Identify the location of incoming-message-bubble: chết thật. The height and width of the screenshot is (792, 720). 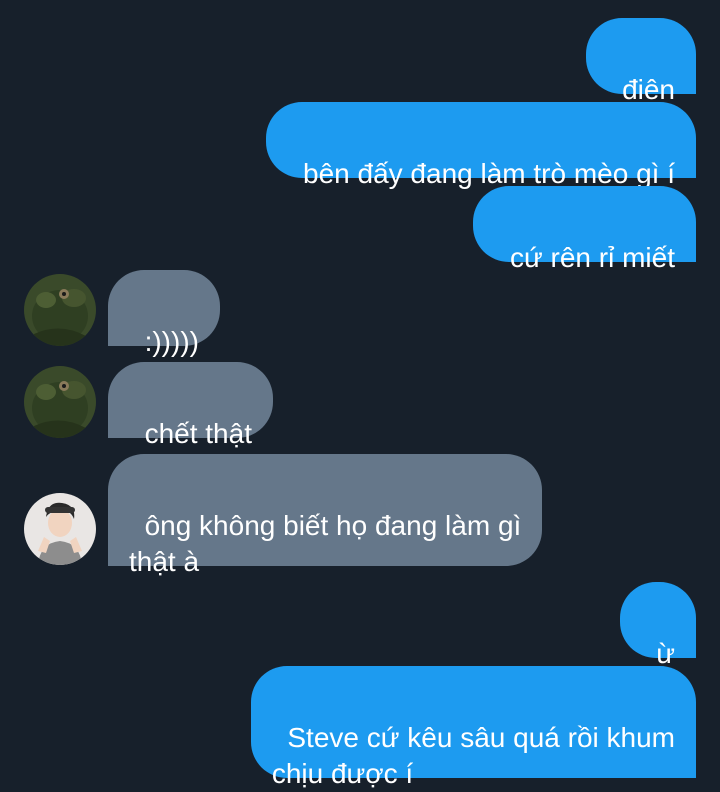
(190, 405).